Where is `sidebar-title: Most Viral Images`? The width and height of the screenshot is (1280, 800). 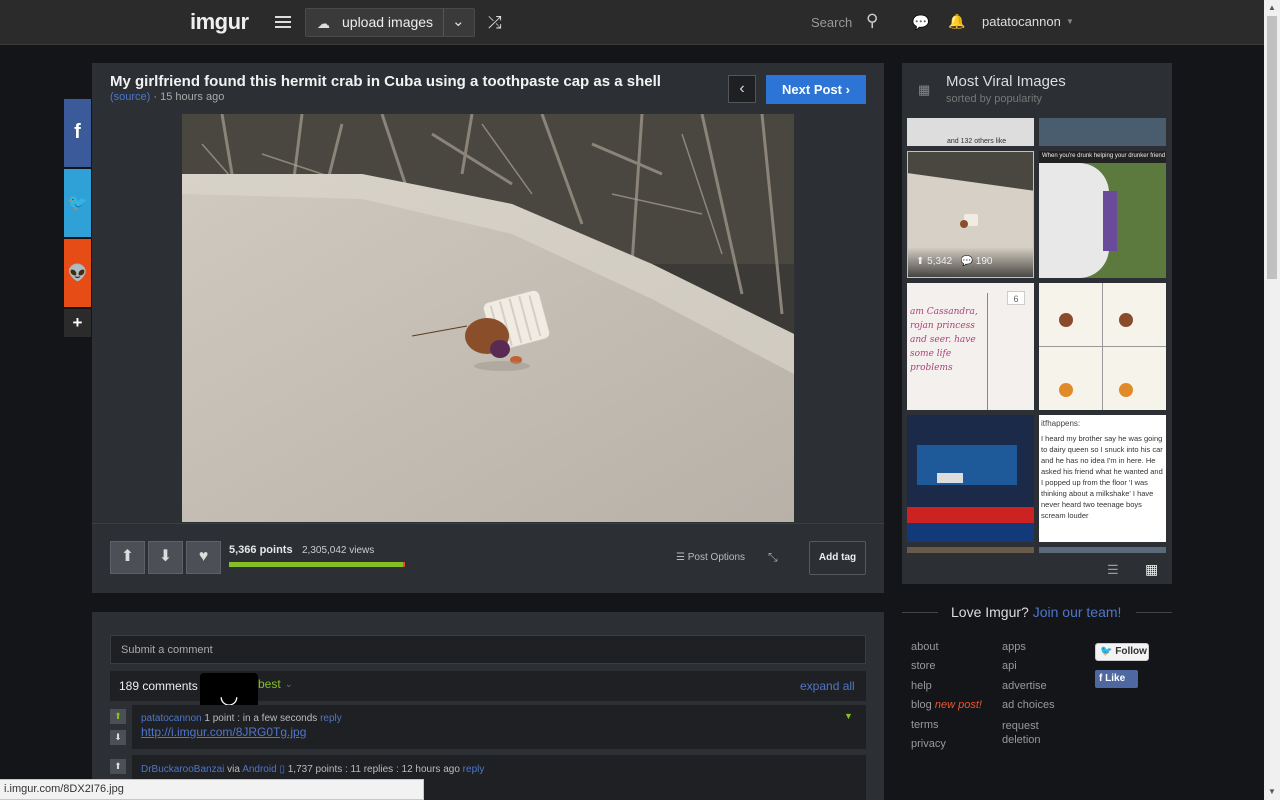
sidebar-title: Most Viral Images is located at coordinates (1006, 81).